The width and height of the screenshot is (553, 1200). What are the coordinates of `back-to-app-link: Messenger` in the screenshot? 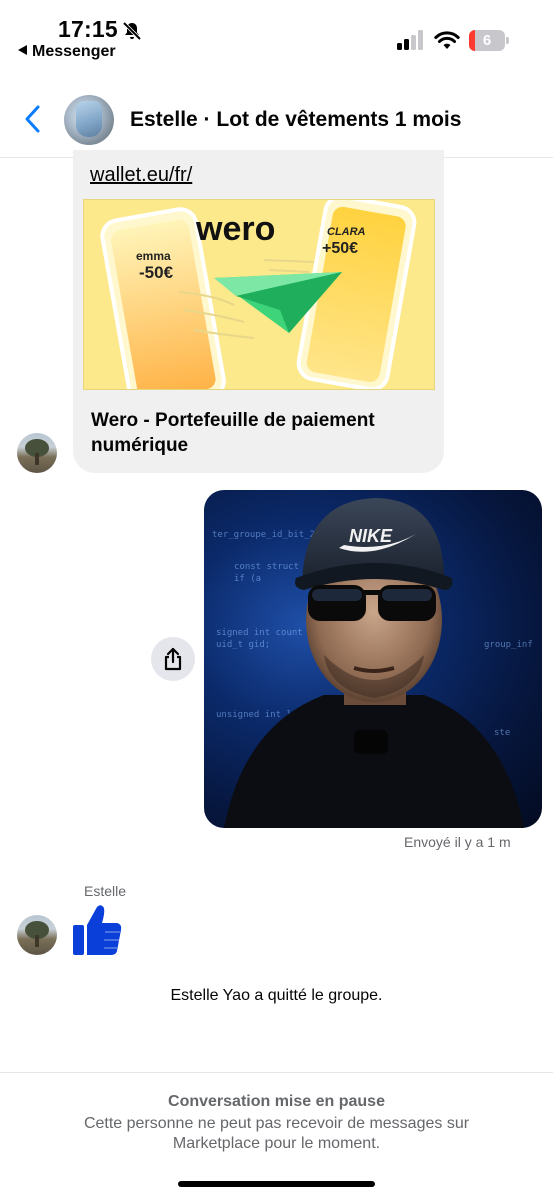 It's located at (67, 52).